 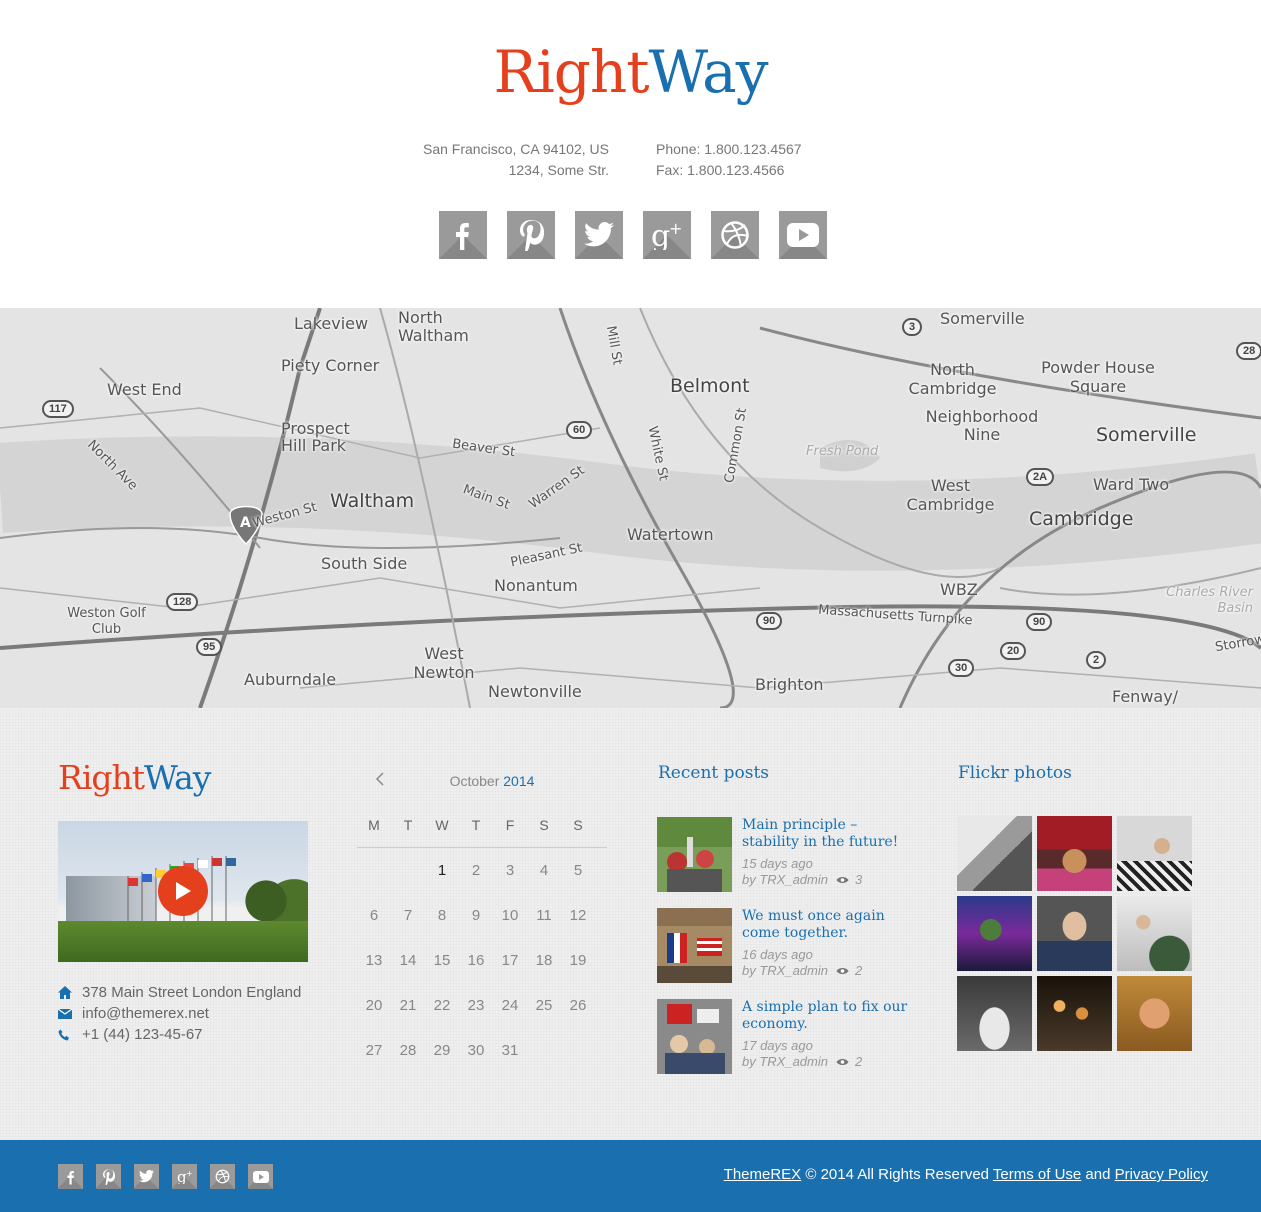 I want to click on contact-phone: +1 (44) 123-45-67, so click(x=130, y=1034).